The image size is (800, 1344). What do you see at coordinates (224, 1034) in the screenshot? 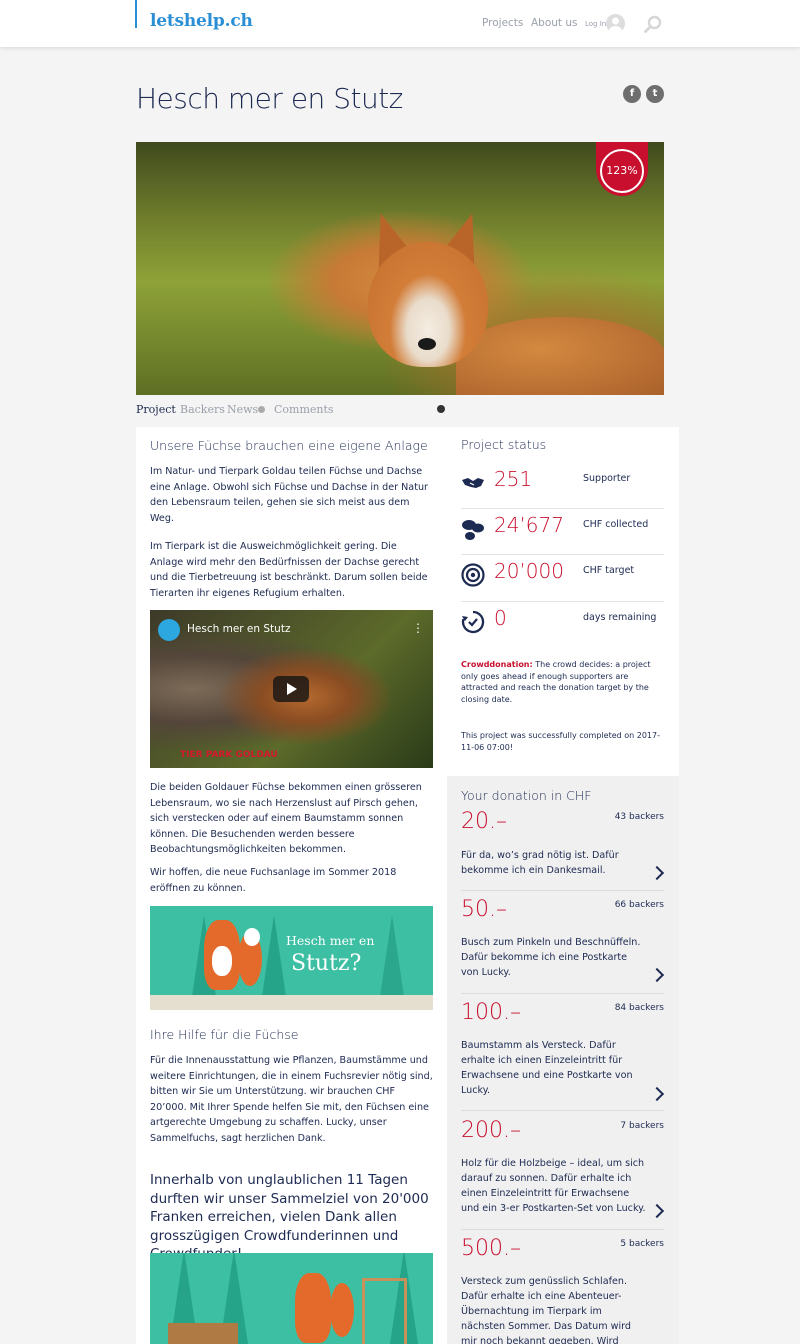
I see `section-heading-hilfe: Ihre Hilfe für die Füchse` at bounding box center [224, 1034].